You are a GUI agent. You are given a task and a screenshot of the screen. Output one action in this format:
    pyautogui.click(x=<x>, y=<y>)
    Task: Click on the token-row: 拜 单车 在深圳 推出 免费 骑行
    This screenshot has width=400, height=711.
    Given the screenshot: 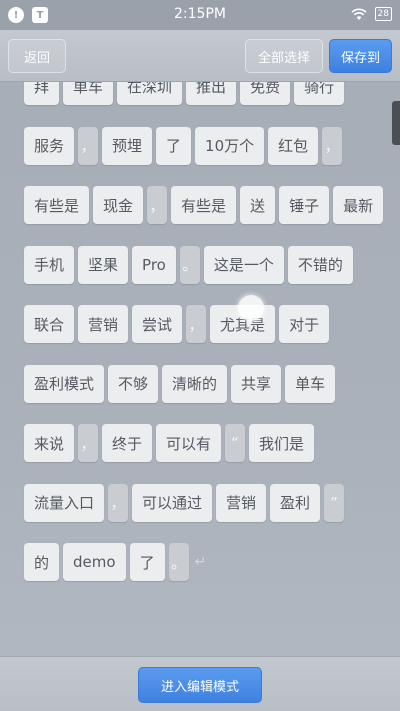 What is the action you would take?
    pyautogui.click(x=204, y=104)
    